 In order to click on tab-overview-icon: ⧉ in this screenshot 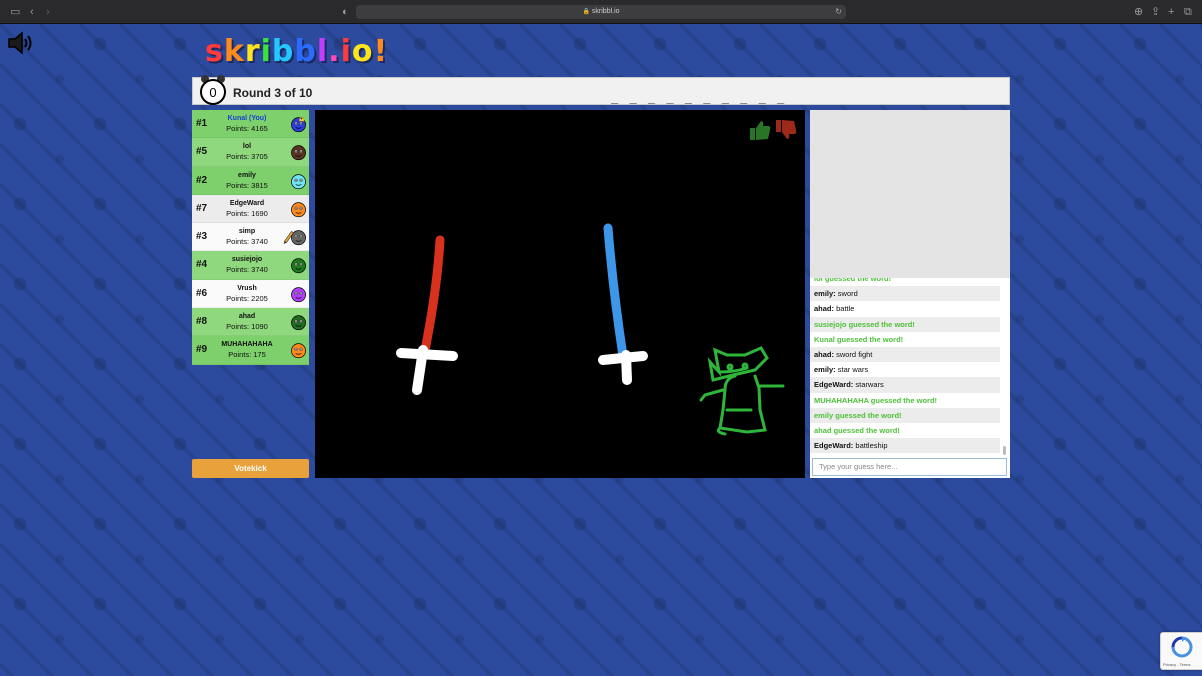, I will do `click(1188, 12)`.